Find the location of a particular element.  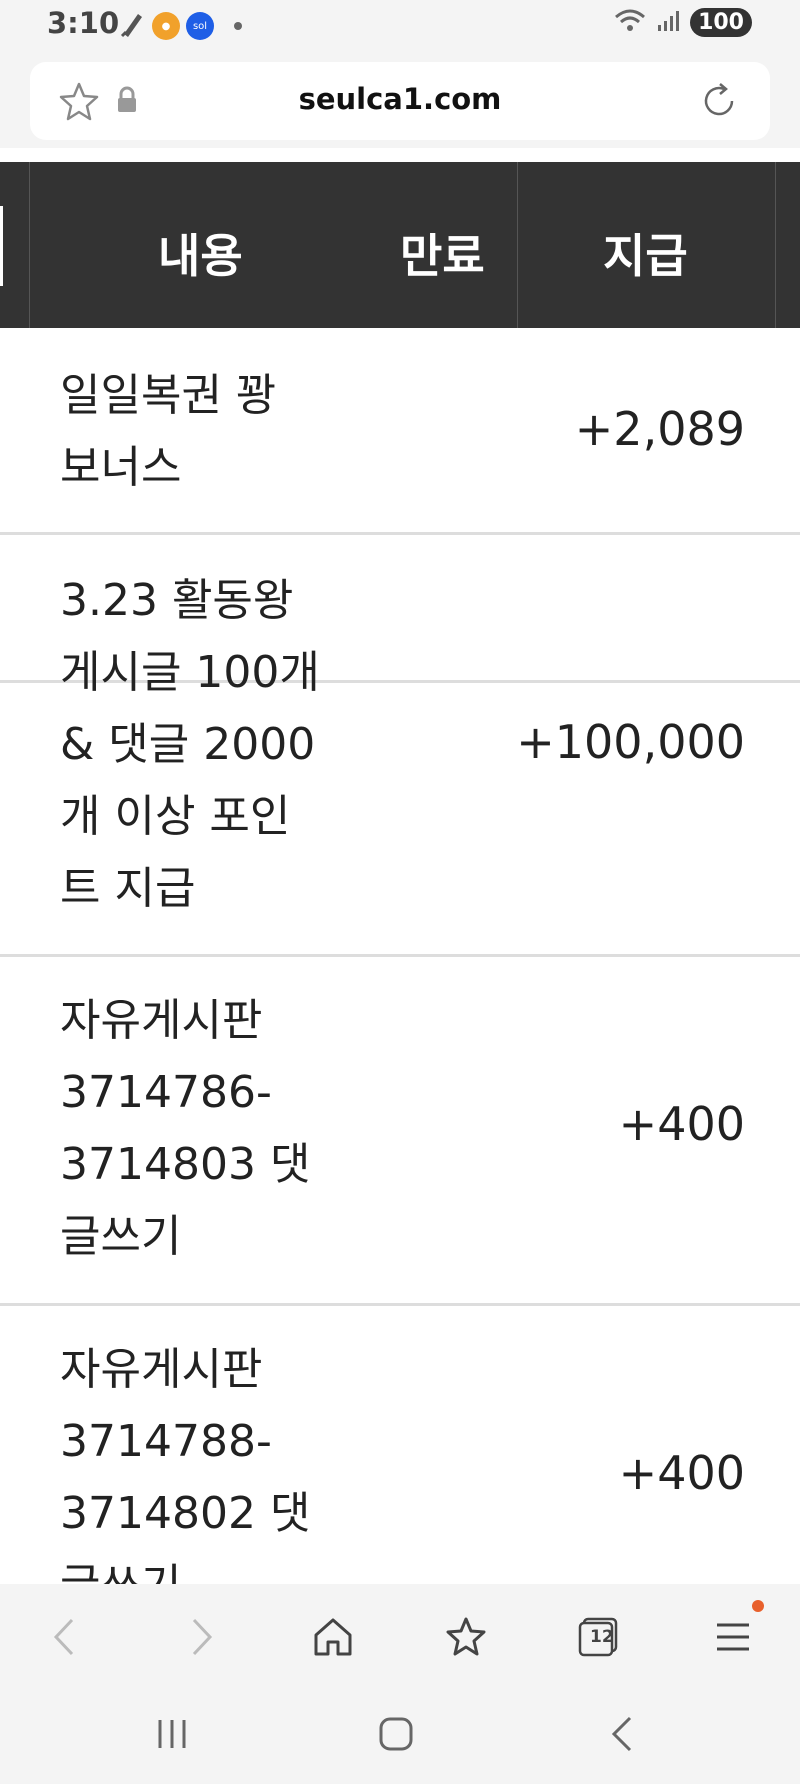

status-time: 3:10 is located at coordinates (83, 23).